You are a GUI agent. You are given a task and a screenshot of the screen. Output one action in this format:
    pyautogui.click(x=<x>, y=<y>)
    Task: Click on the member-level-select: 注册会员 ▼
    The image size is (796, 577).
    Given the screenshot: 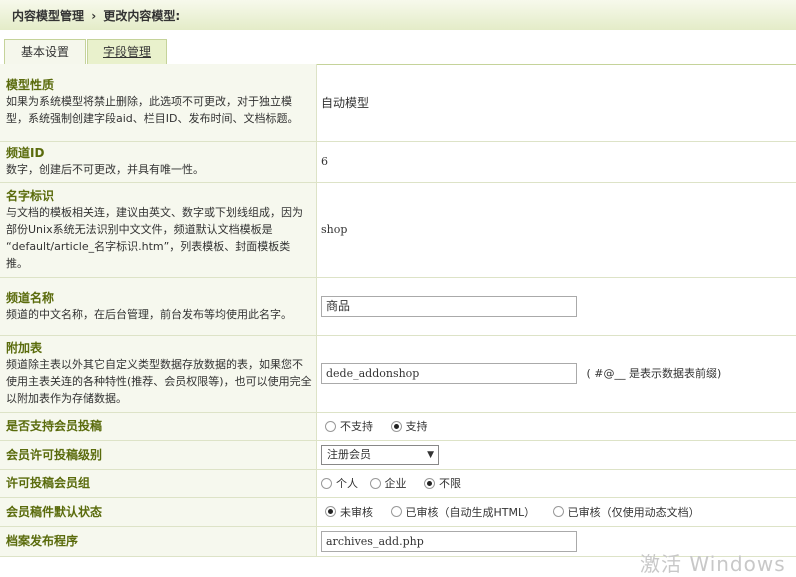 What is the action you would take?
    pyautogui.click(x=380, y=454)
    